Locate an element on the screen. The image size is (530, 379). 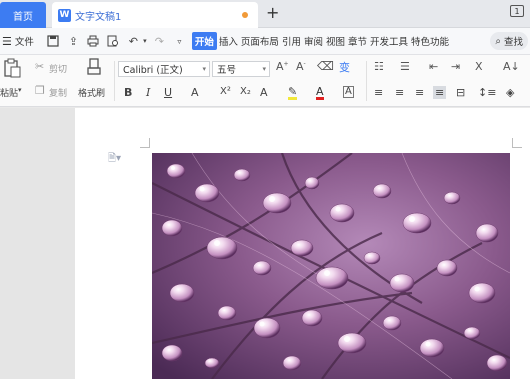
superscript-icon: X² is located at coordinates (225, 91).